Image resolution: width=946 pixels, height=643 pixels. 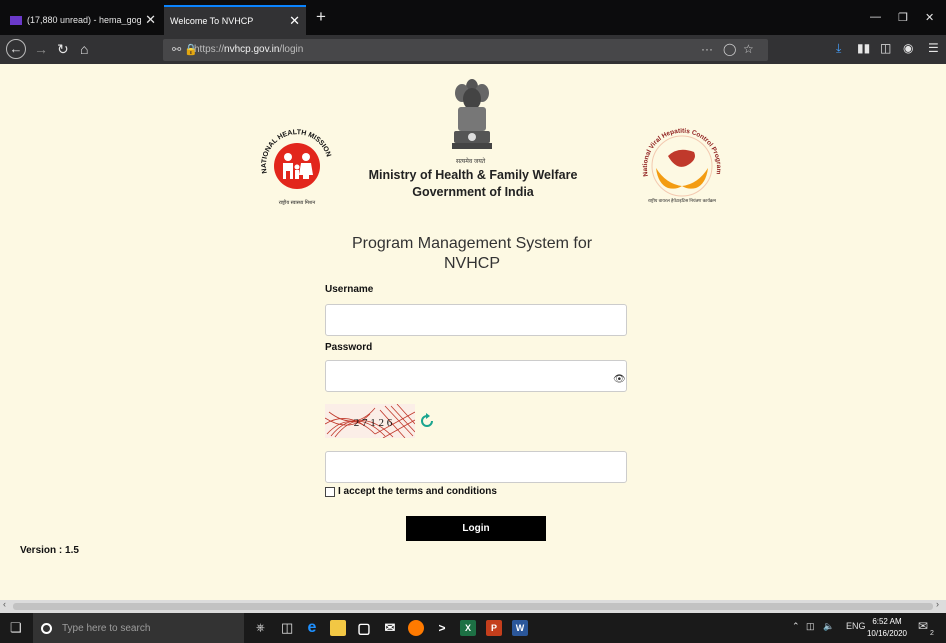 What do you see at coordinates (209, 49) in the screenshot?
I see `url-scheme: https://` at bounding box center [209, 49].